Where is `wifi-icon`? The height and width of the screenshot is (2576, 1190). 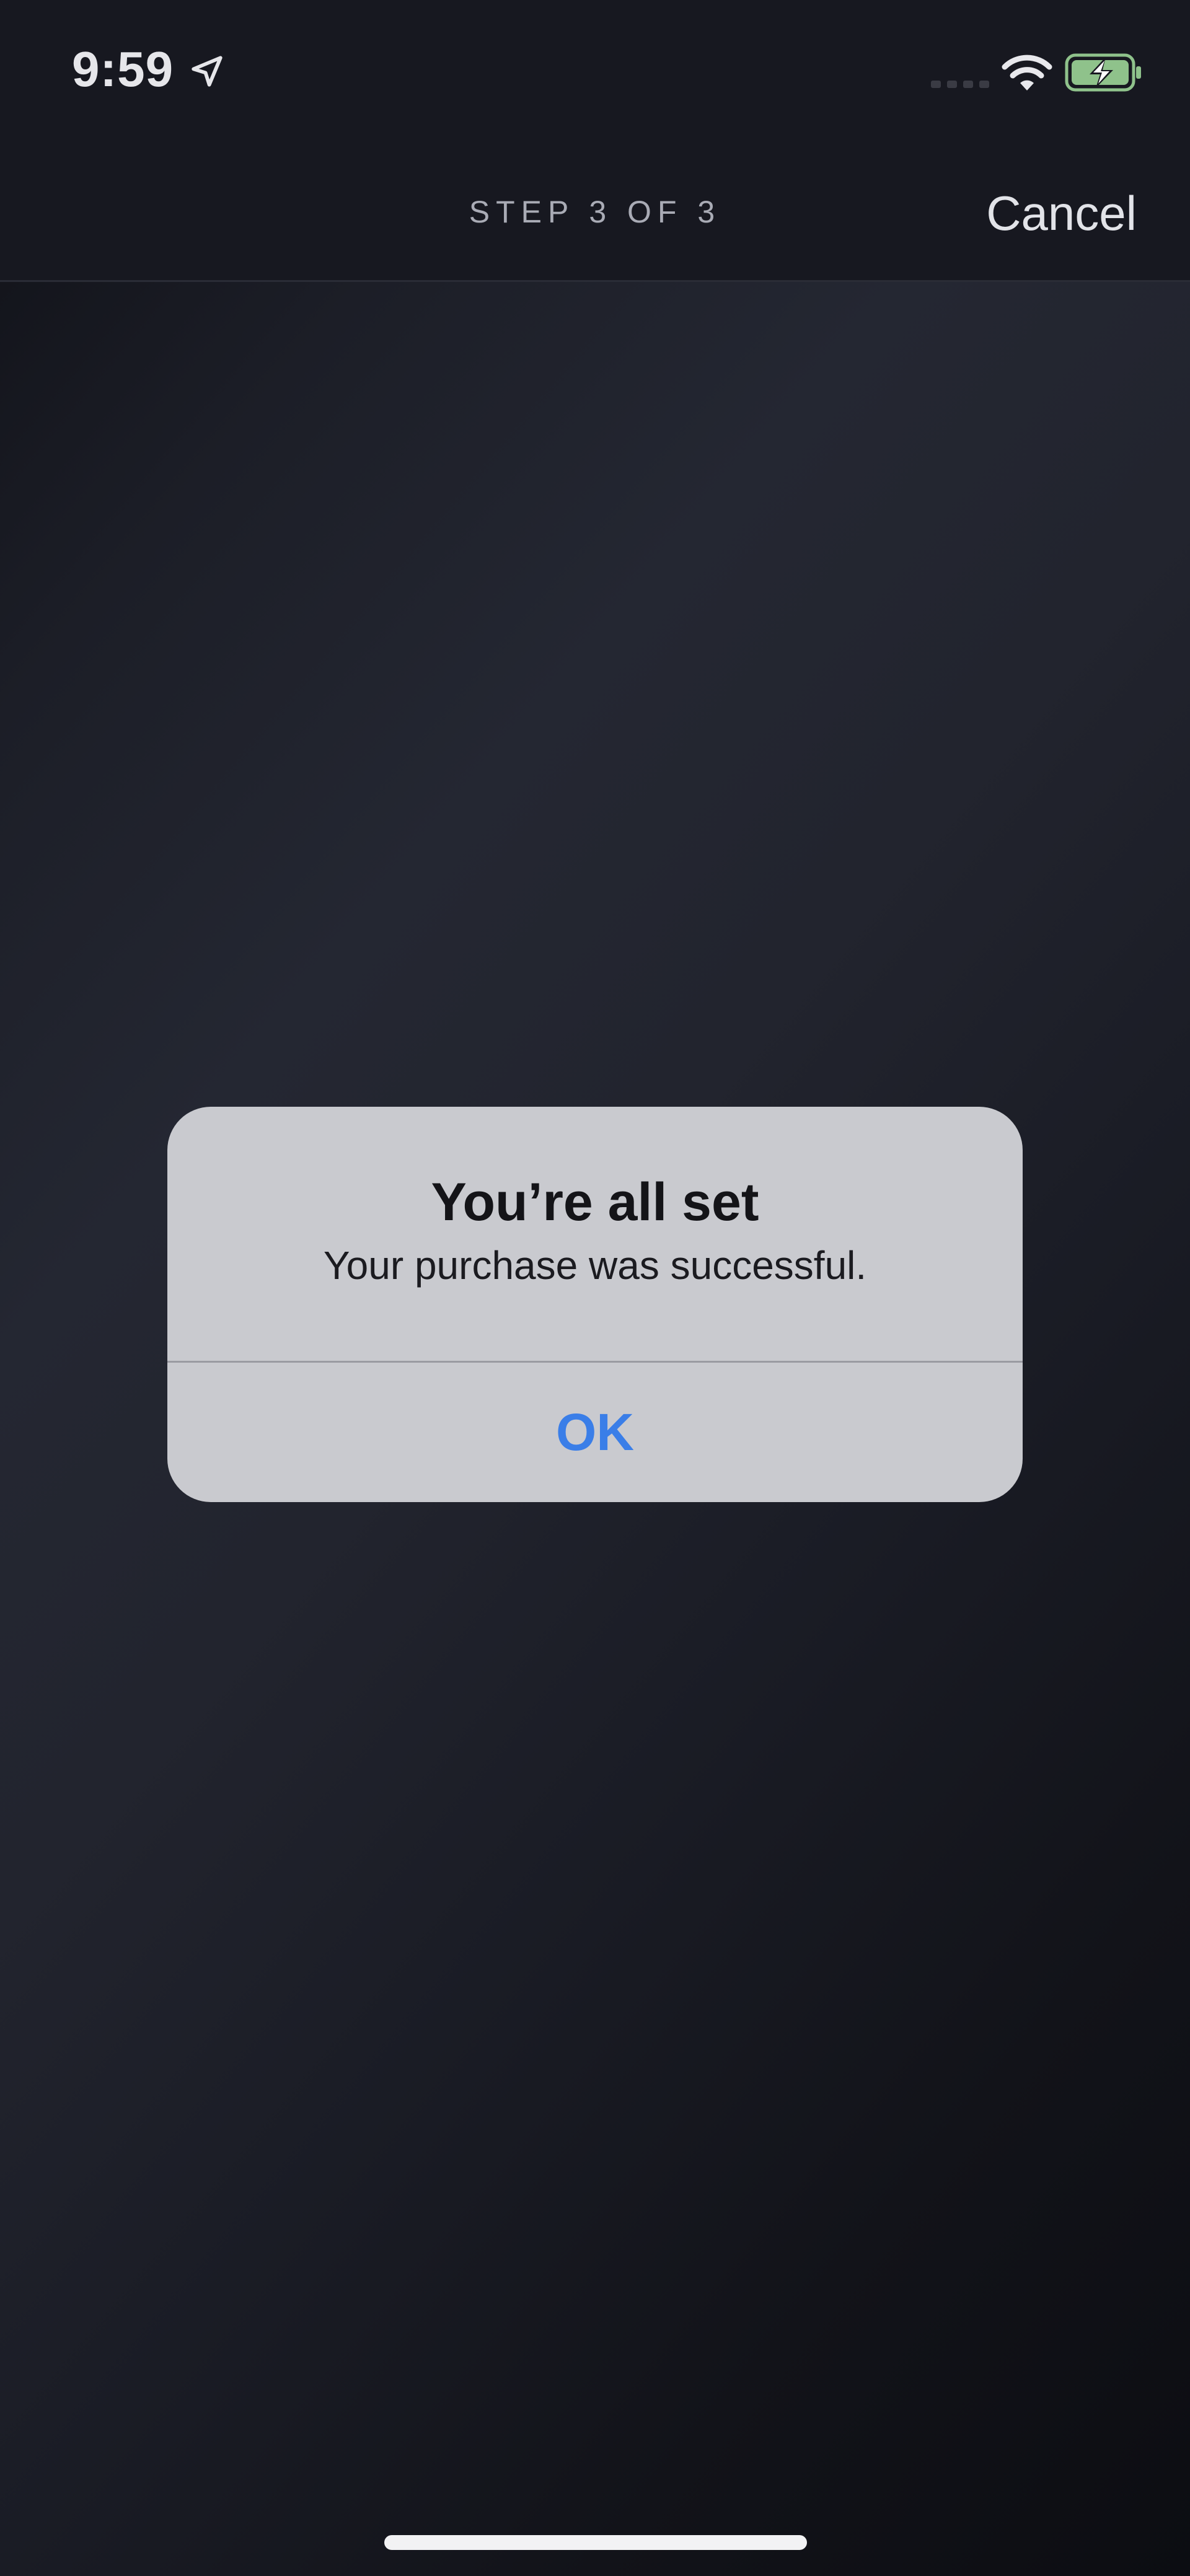
wifi-icon is located at coordinates (1027, 72).